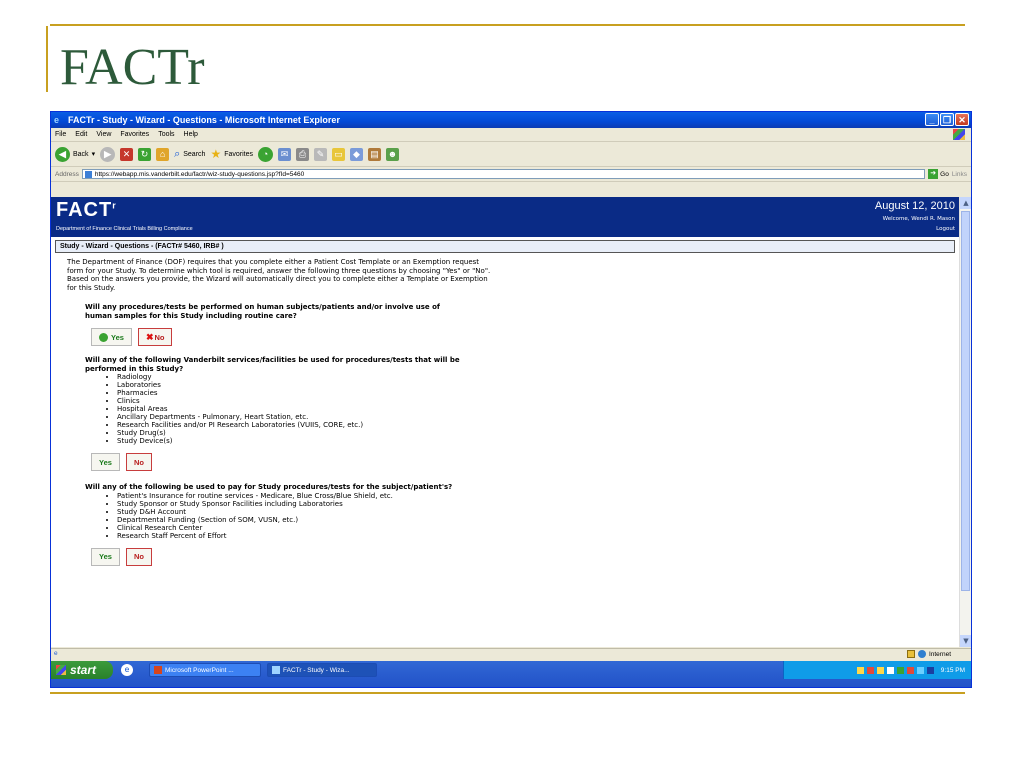  What do you see at coordinates (134, 134) in the screenshot?
I see `menu-favorites: Favorites` at bounding box center [134, 134].